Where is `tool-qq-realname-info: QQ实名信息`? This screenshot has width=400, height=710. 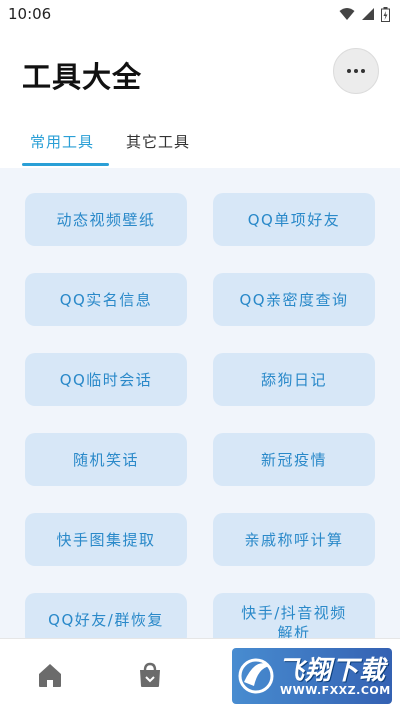 tool-qq-realname-info: QQ实名信息 is located at coordinates (106, 299).